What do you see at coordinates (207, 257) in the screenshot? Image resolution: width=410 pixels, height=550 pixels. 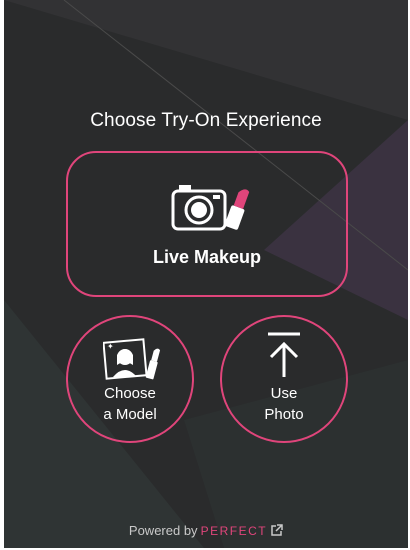 I see `live-makeup-label: Live Makeup` at bounding box center [207, 257].